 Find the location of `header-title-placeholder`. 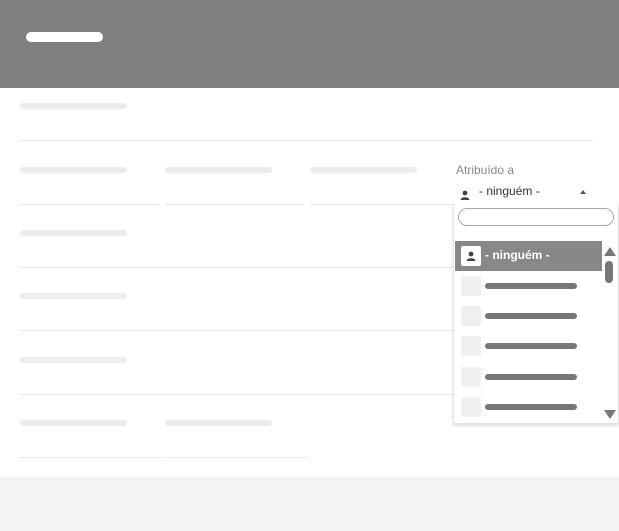

header-title-placeholder is located at coordinates (64, 37).